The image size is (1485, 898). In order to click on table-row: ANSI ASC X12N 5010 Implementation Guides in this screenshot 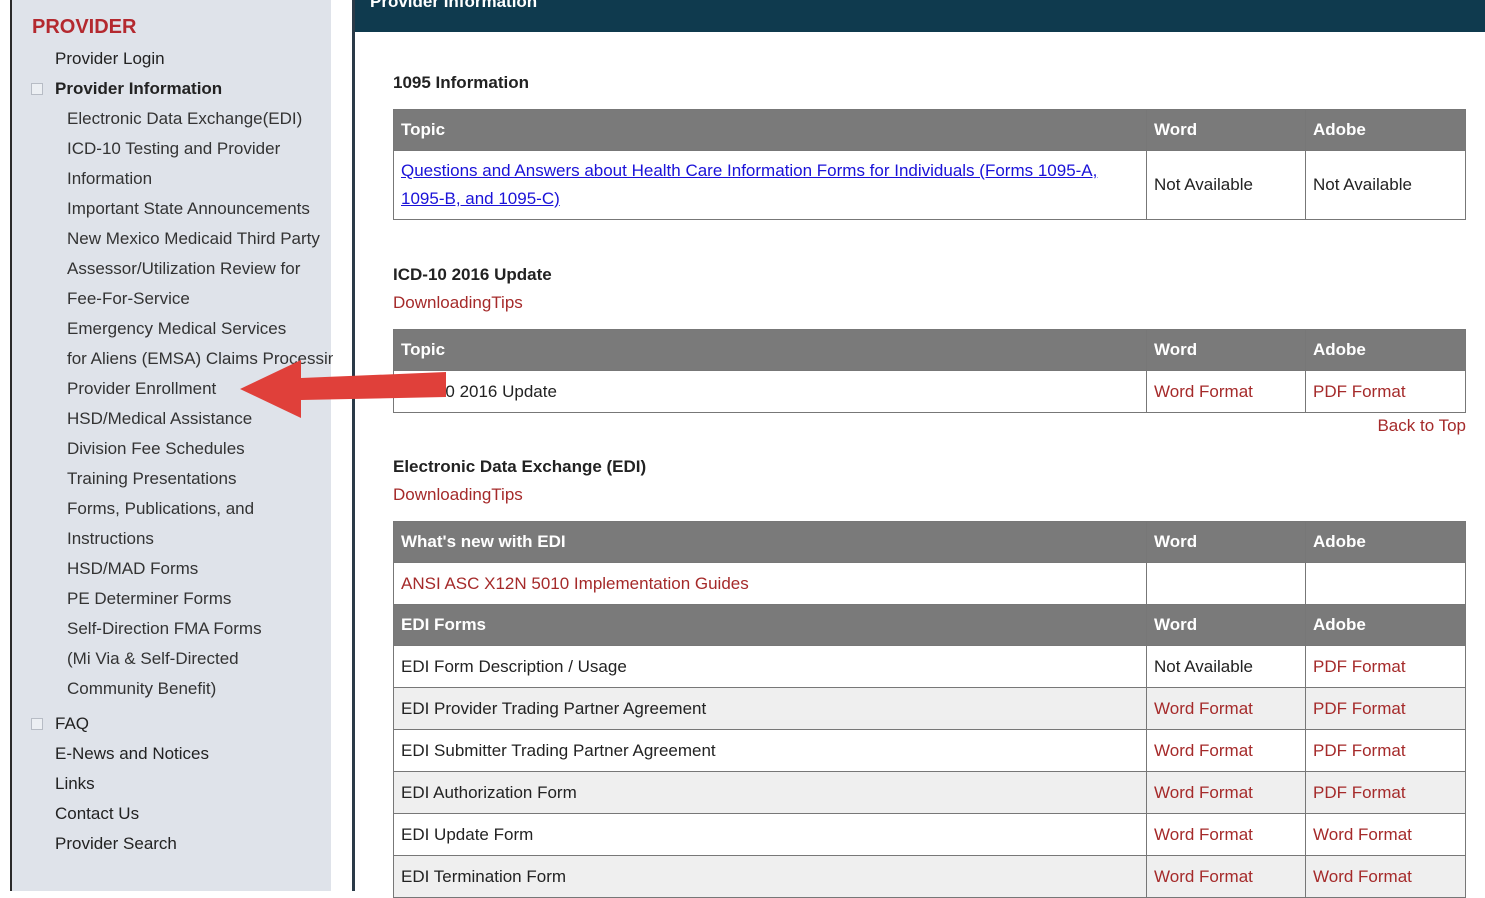, I will do `click(929, 583)`.